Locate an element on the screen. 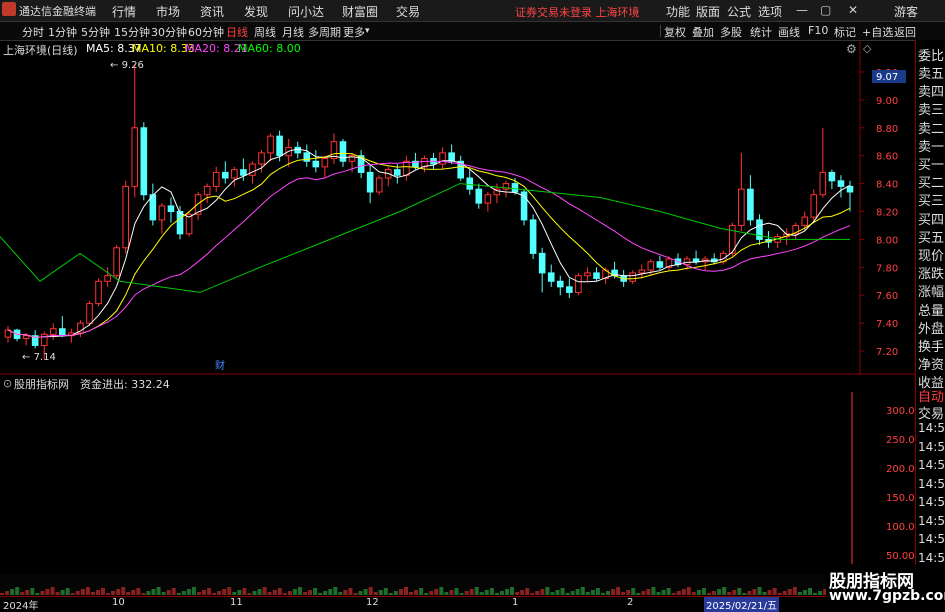 The width and height of the screenshot is (945, 612). adjust-button: 复权 is located at coordinates (675, 32).